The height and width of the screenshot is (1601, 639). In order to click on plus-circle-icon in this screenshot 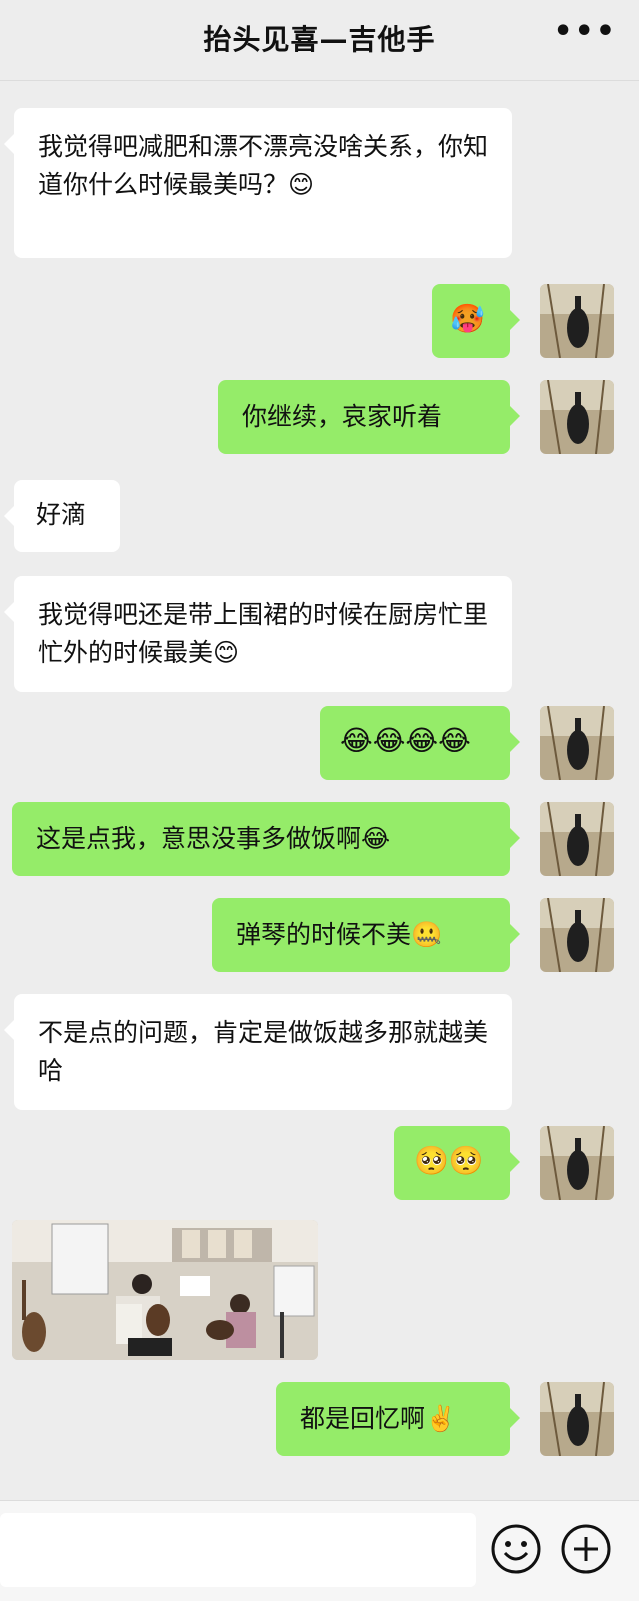, I will do `click(586, 1549)`.